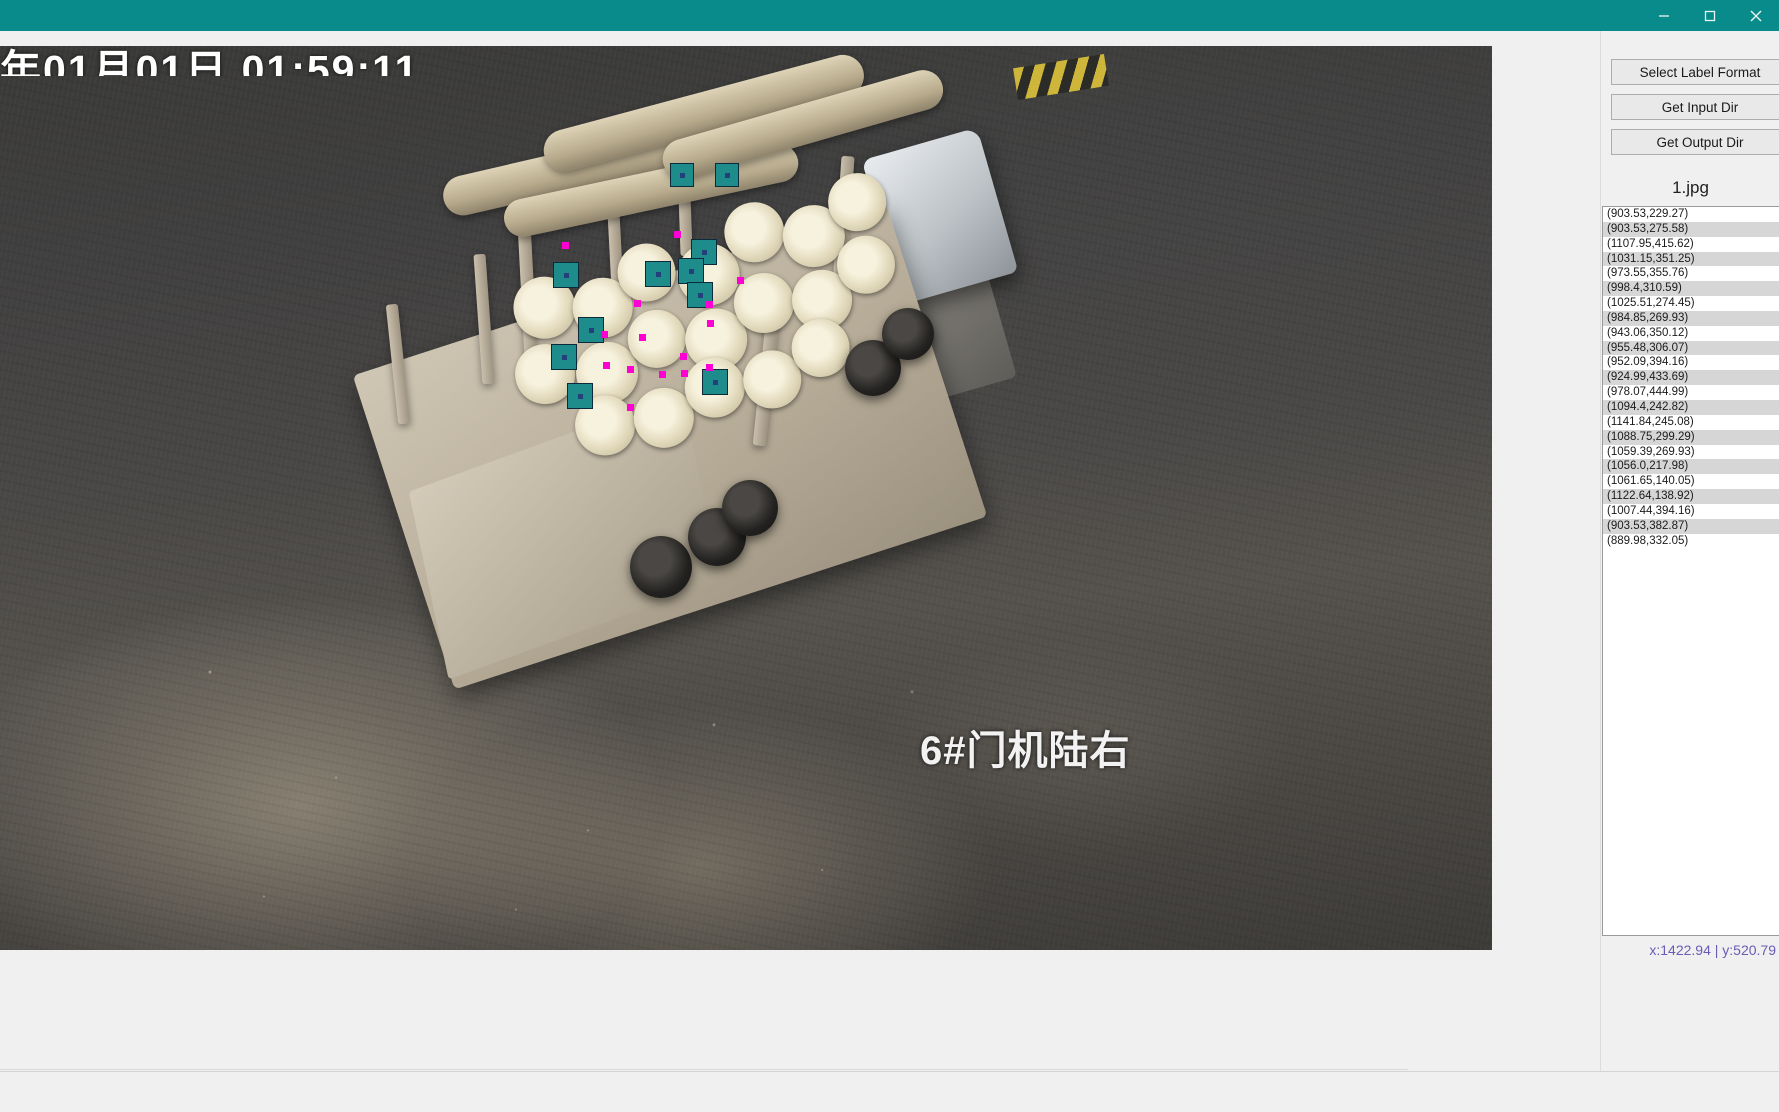  Describe the element at coordinates (1691, 437) in the screenshot. I see `coordinate-list-item: (1088.75,299.29)` at that location.